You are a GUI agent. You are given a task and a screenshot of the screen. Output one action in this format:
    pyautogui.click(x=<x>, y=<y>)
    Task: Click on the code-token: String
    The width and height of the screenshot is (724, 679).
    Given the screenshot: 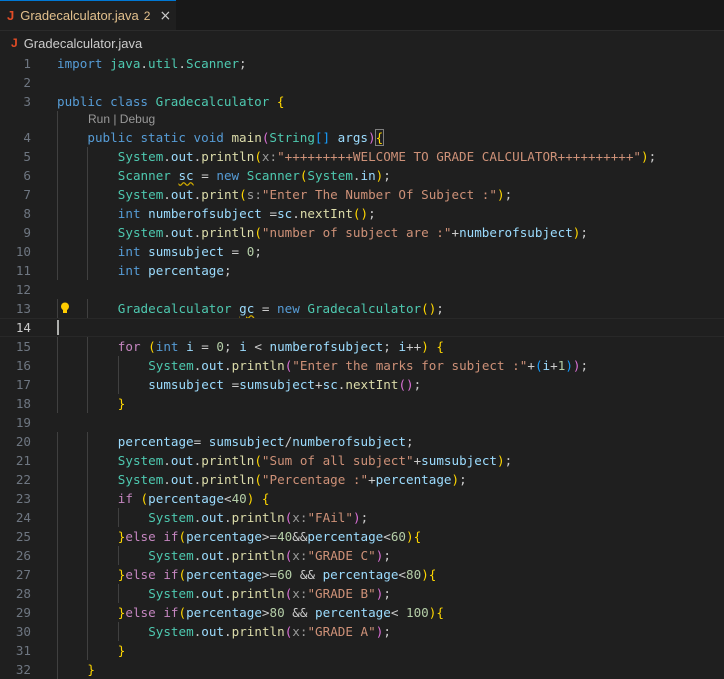 What is the action you would take?
    pyautogui.click(x=292, y=137)
    